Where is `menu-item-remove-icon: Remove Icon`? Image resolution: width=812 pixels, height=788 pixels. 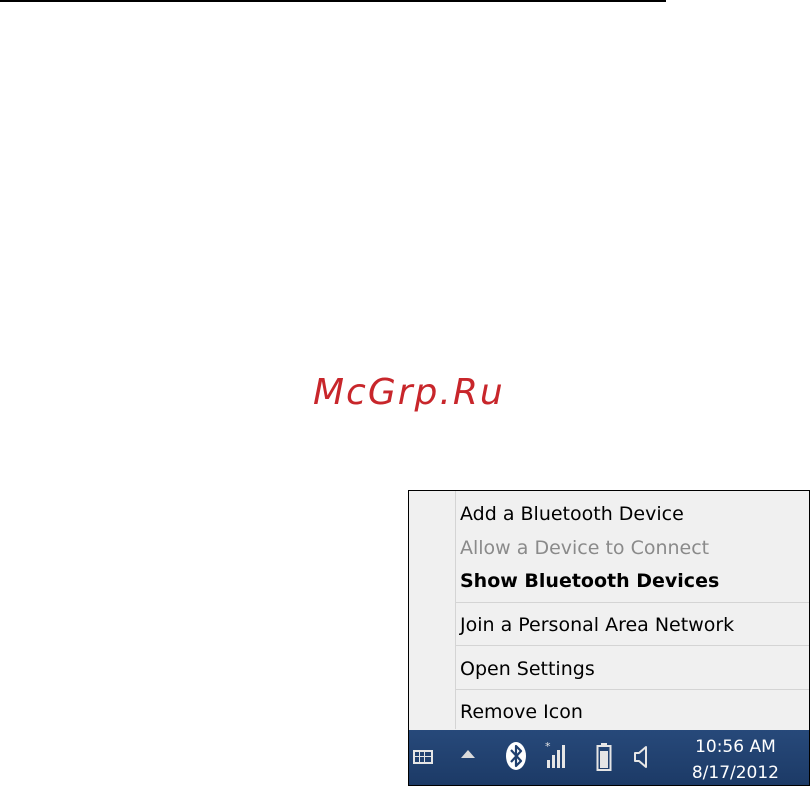 menu-item-remove-icon: Remove Icon is located at coordinates (521, 712).